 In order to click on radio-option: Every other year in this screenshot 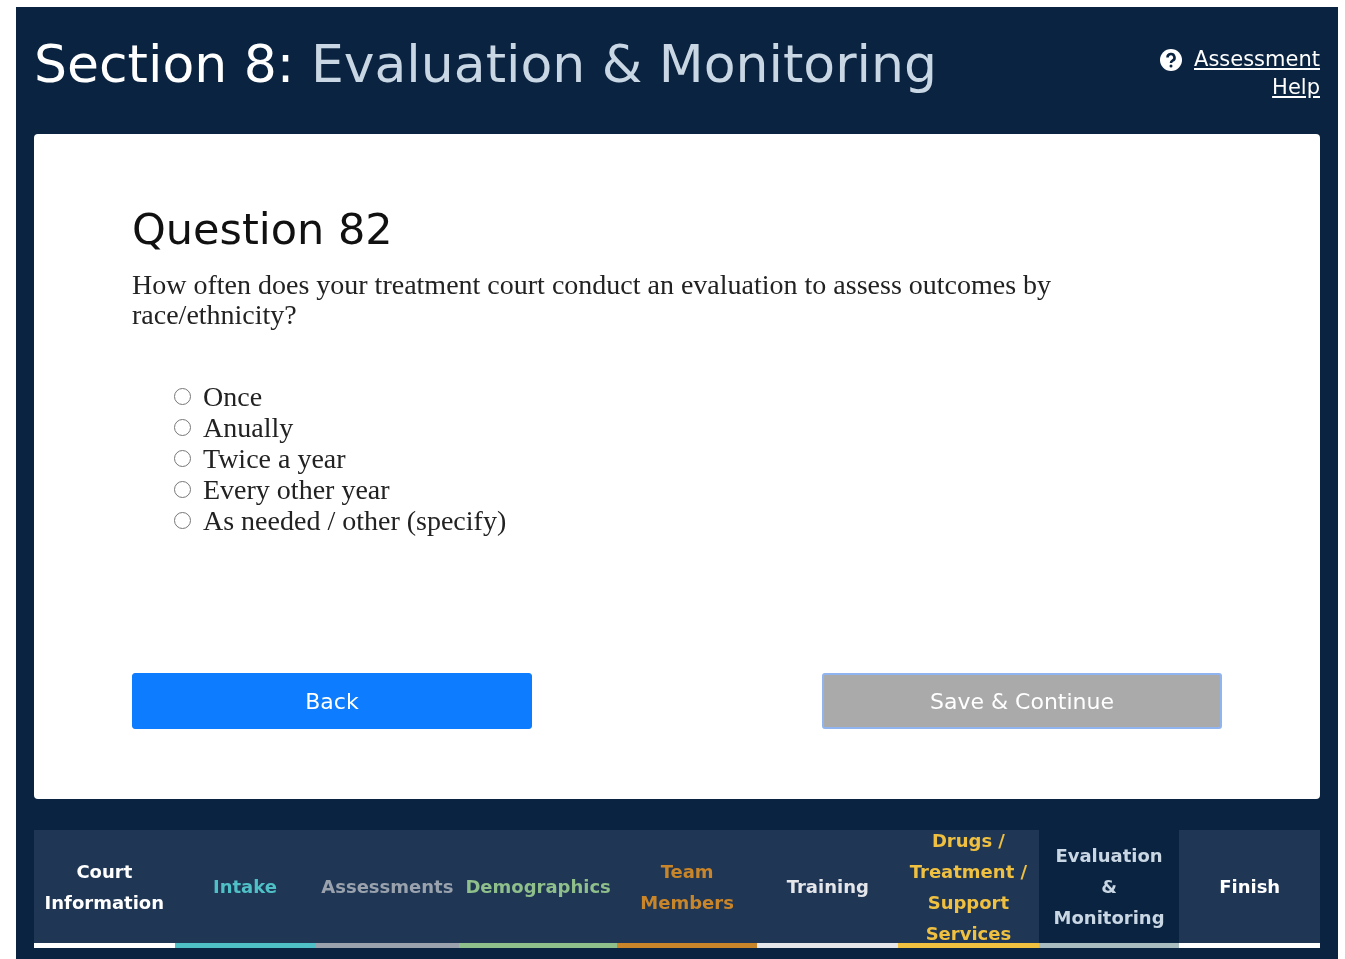, I will do `click(698, 490)`.